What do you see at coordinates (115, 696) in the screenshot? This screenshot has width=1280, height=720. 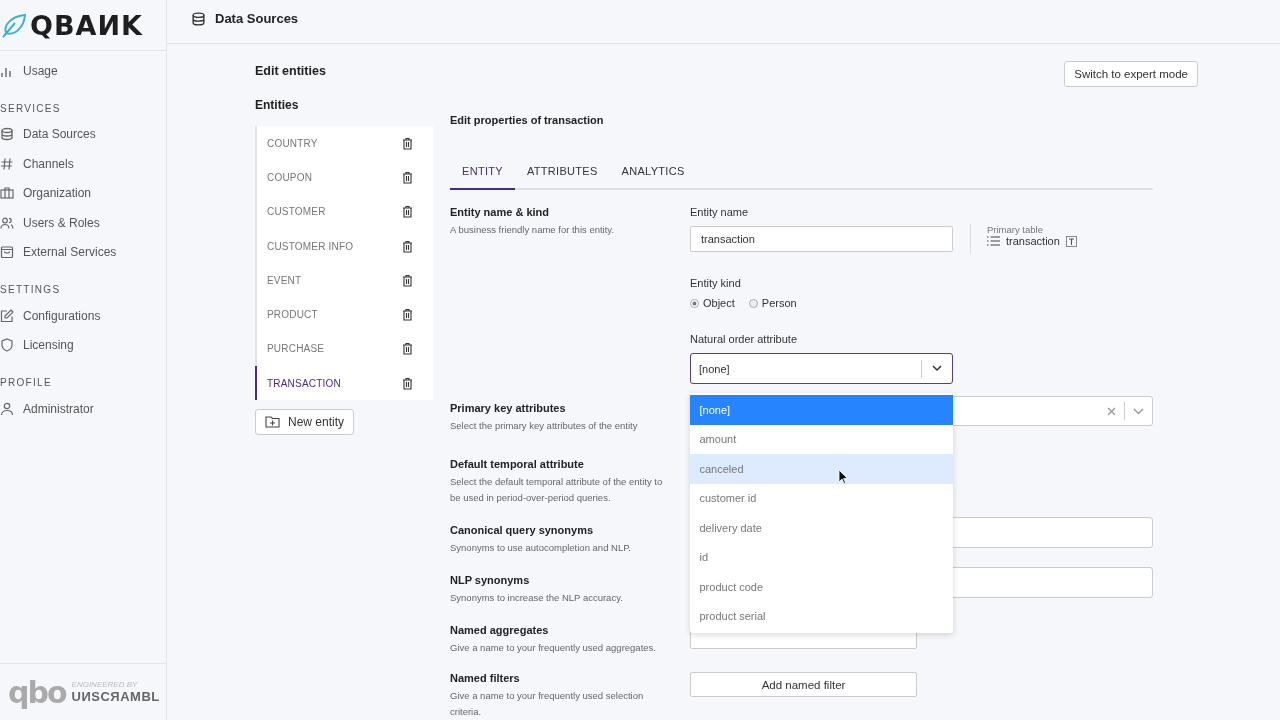 I see `company-name: UИSCЯAMBL` at bounding box center [115, 696].